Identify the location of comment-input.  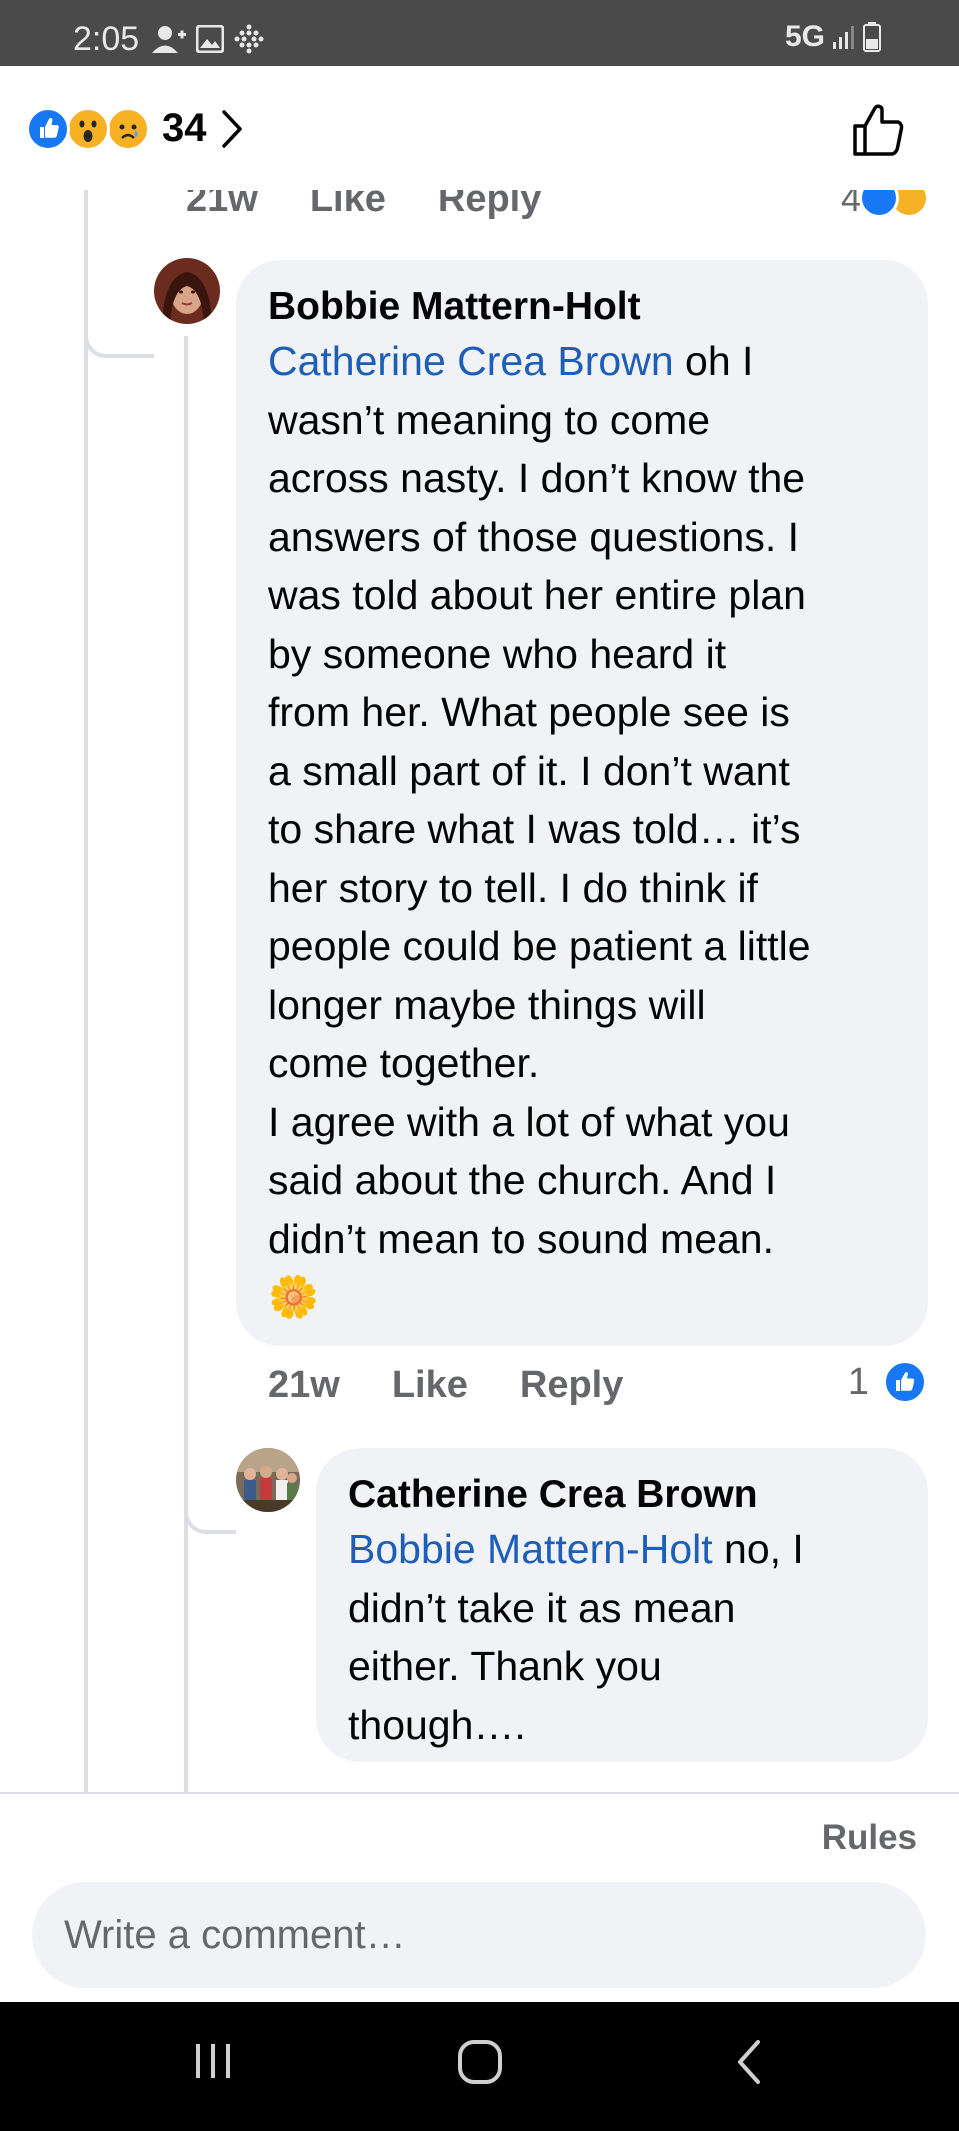
(479, 1935).